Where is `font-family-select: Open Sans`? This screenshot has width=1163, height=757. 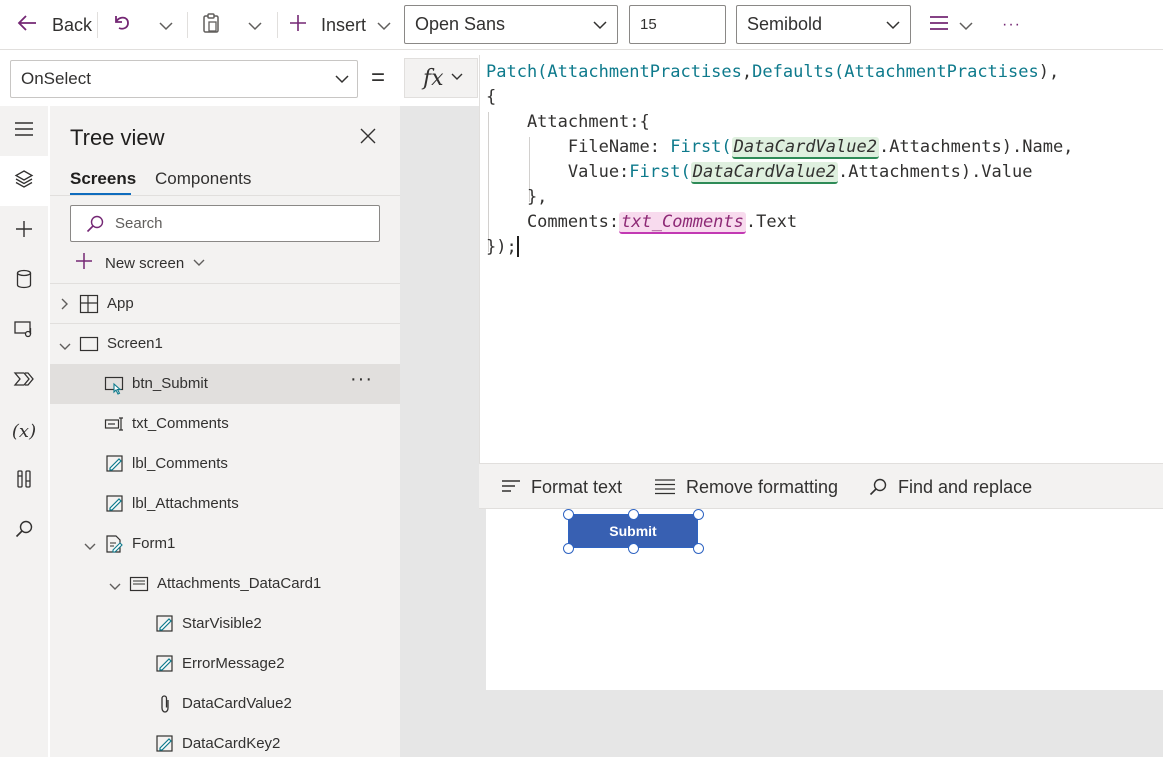
font-family-select: Open Sans is located at coordinates (511, 24).